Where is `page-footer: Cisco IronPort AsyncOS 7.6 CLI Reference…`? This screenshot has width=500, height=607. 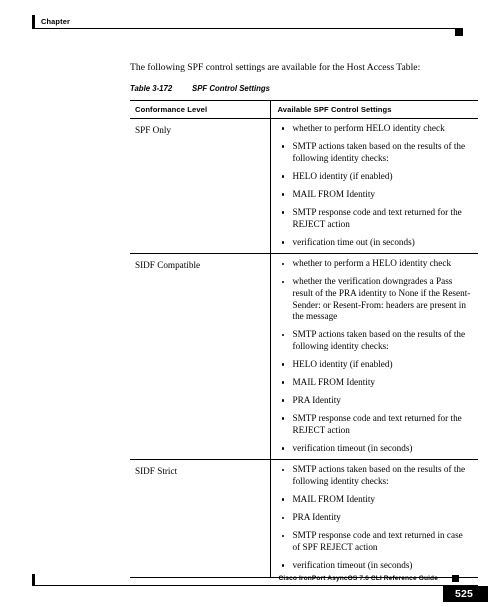 page-footer: Cisco IronPort AsyncOS 7.6 CLI Reference… is located at coordinates (250, 589).